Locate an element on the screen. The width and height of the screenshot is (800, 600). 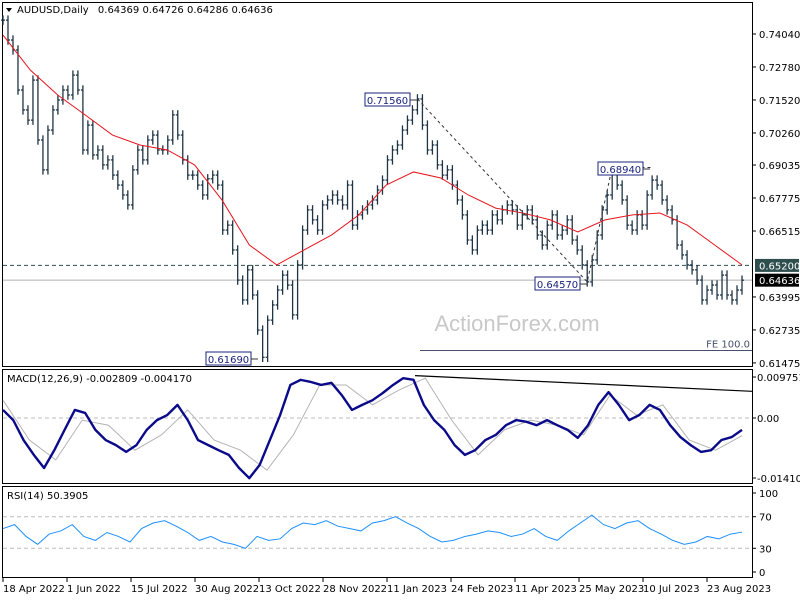
price-axis-label: 0.66515 is located at coordinates (779, 232).